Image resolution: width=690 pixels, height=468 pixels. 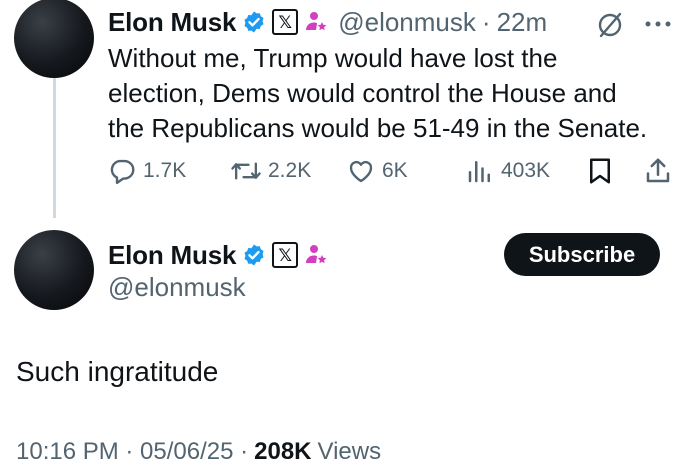 I want to click on main-header: Elon Musk 𝕏, so click(x=218, y=255).